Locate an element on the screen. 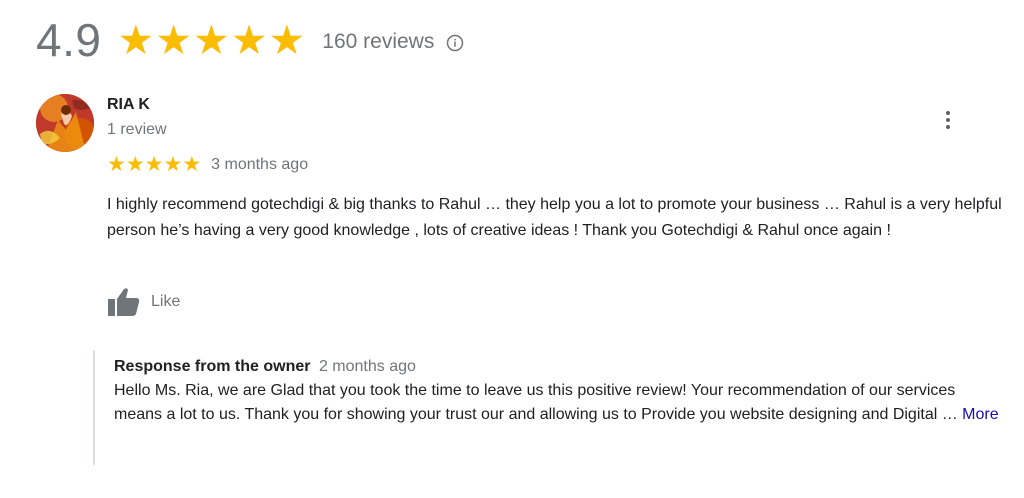 Image resolution: width=1024 pixels, height=498 pixels. reviewer-review-count: 1 review is located at coordinates (137, 129).